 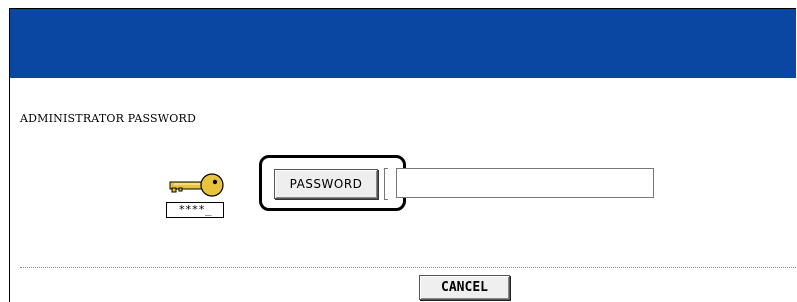 I want to click on key-graphic, so click(x=196, y=185).